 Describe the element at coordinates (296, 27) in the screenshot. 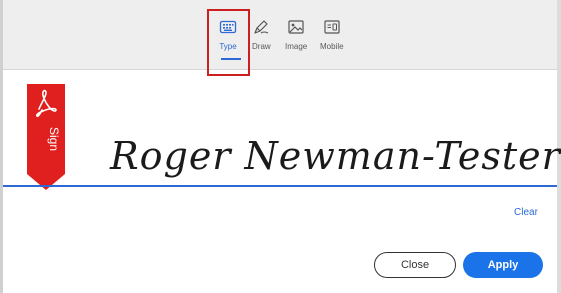

I see `image-icon` at that location.